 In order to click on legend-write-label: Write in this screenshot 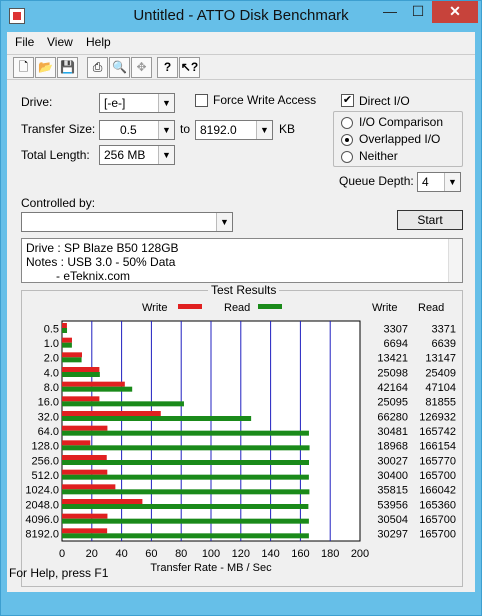, I will do `click(154, 308)`.